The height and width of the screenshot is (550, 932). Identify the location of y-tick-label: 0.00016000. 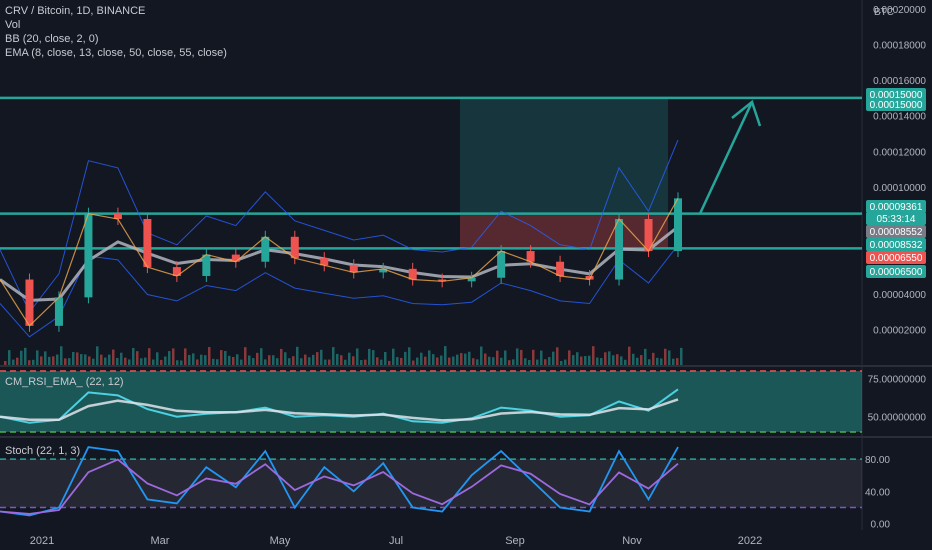
(899, 81).